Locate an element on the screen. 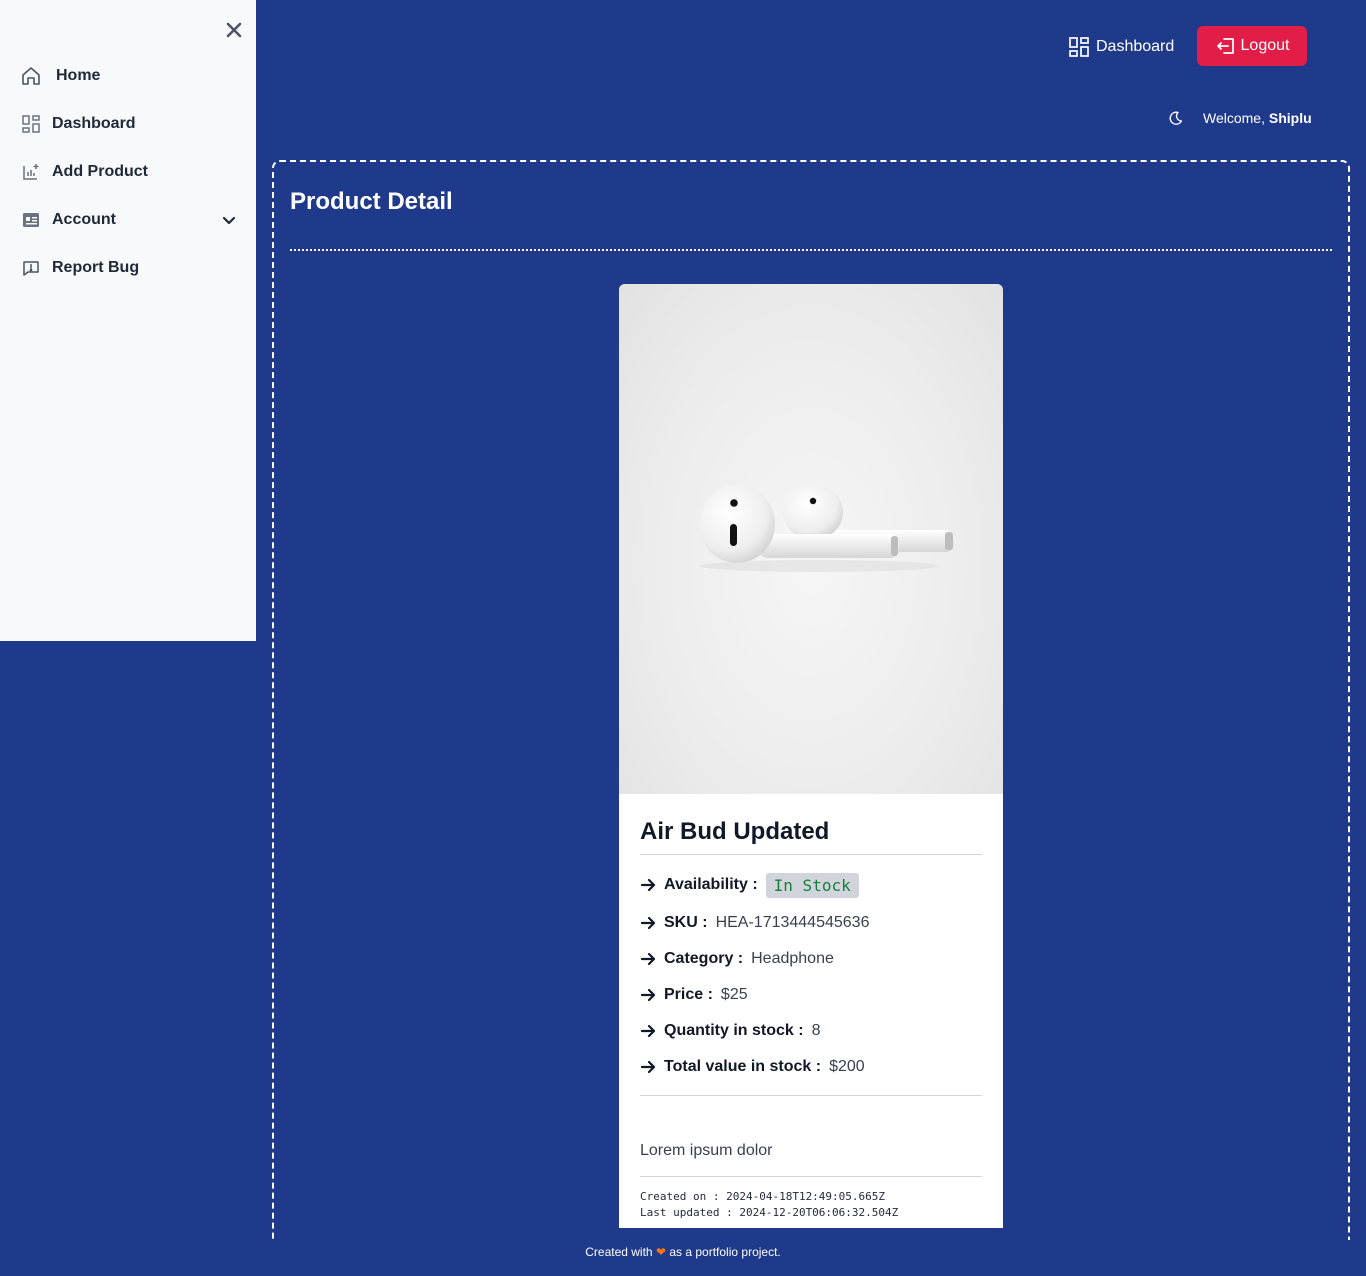  sidebar-item-report-bug: Report Bug is located at coordinates (130, 268).